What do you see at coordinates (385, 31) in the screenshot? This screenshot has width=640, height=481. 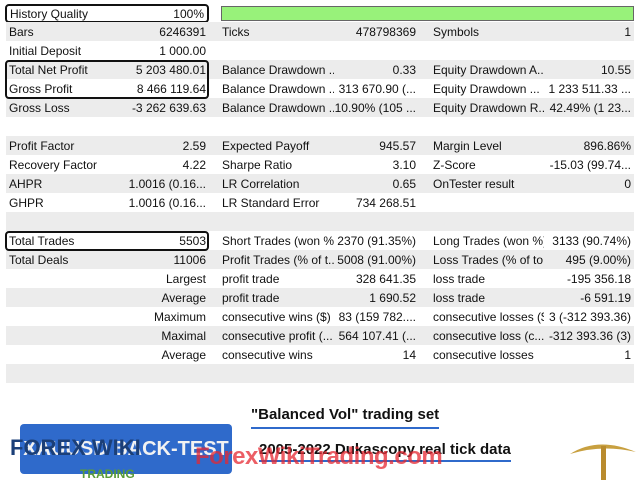 I see `cell-value-2: 478798369` at bounding box center [385, 31].